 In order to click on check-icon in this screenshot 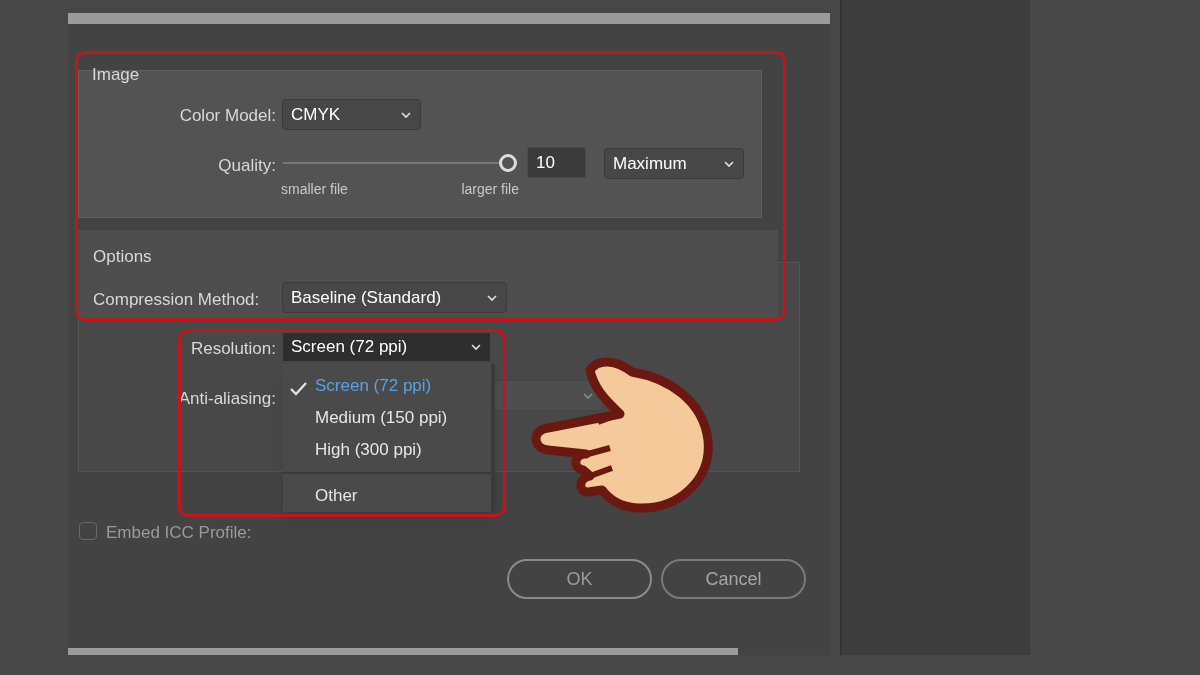, I will do `click(298, 388)`.